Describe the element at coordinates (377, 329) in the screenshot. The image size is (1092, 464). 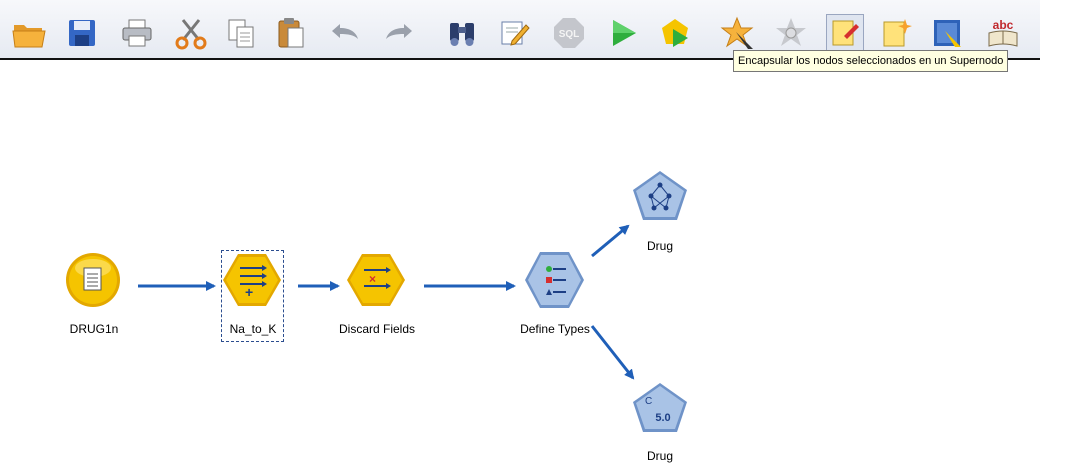
I see `node-label-discard-fields: Discard Fields` at that location.